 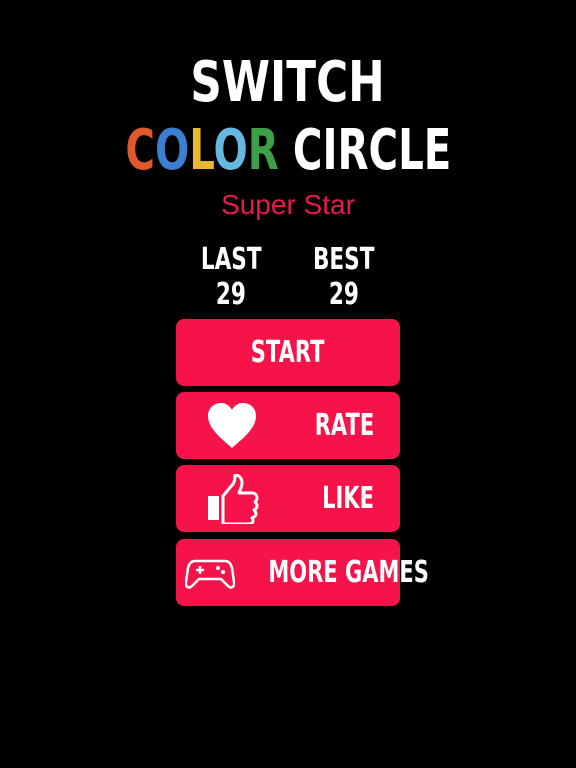 What do you see at coordinates (288, 425) in the screenshot?
I see `rate-button: RATE` at bounding box center [288, 425].